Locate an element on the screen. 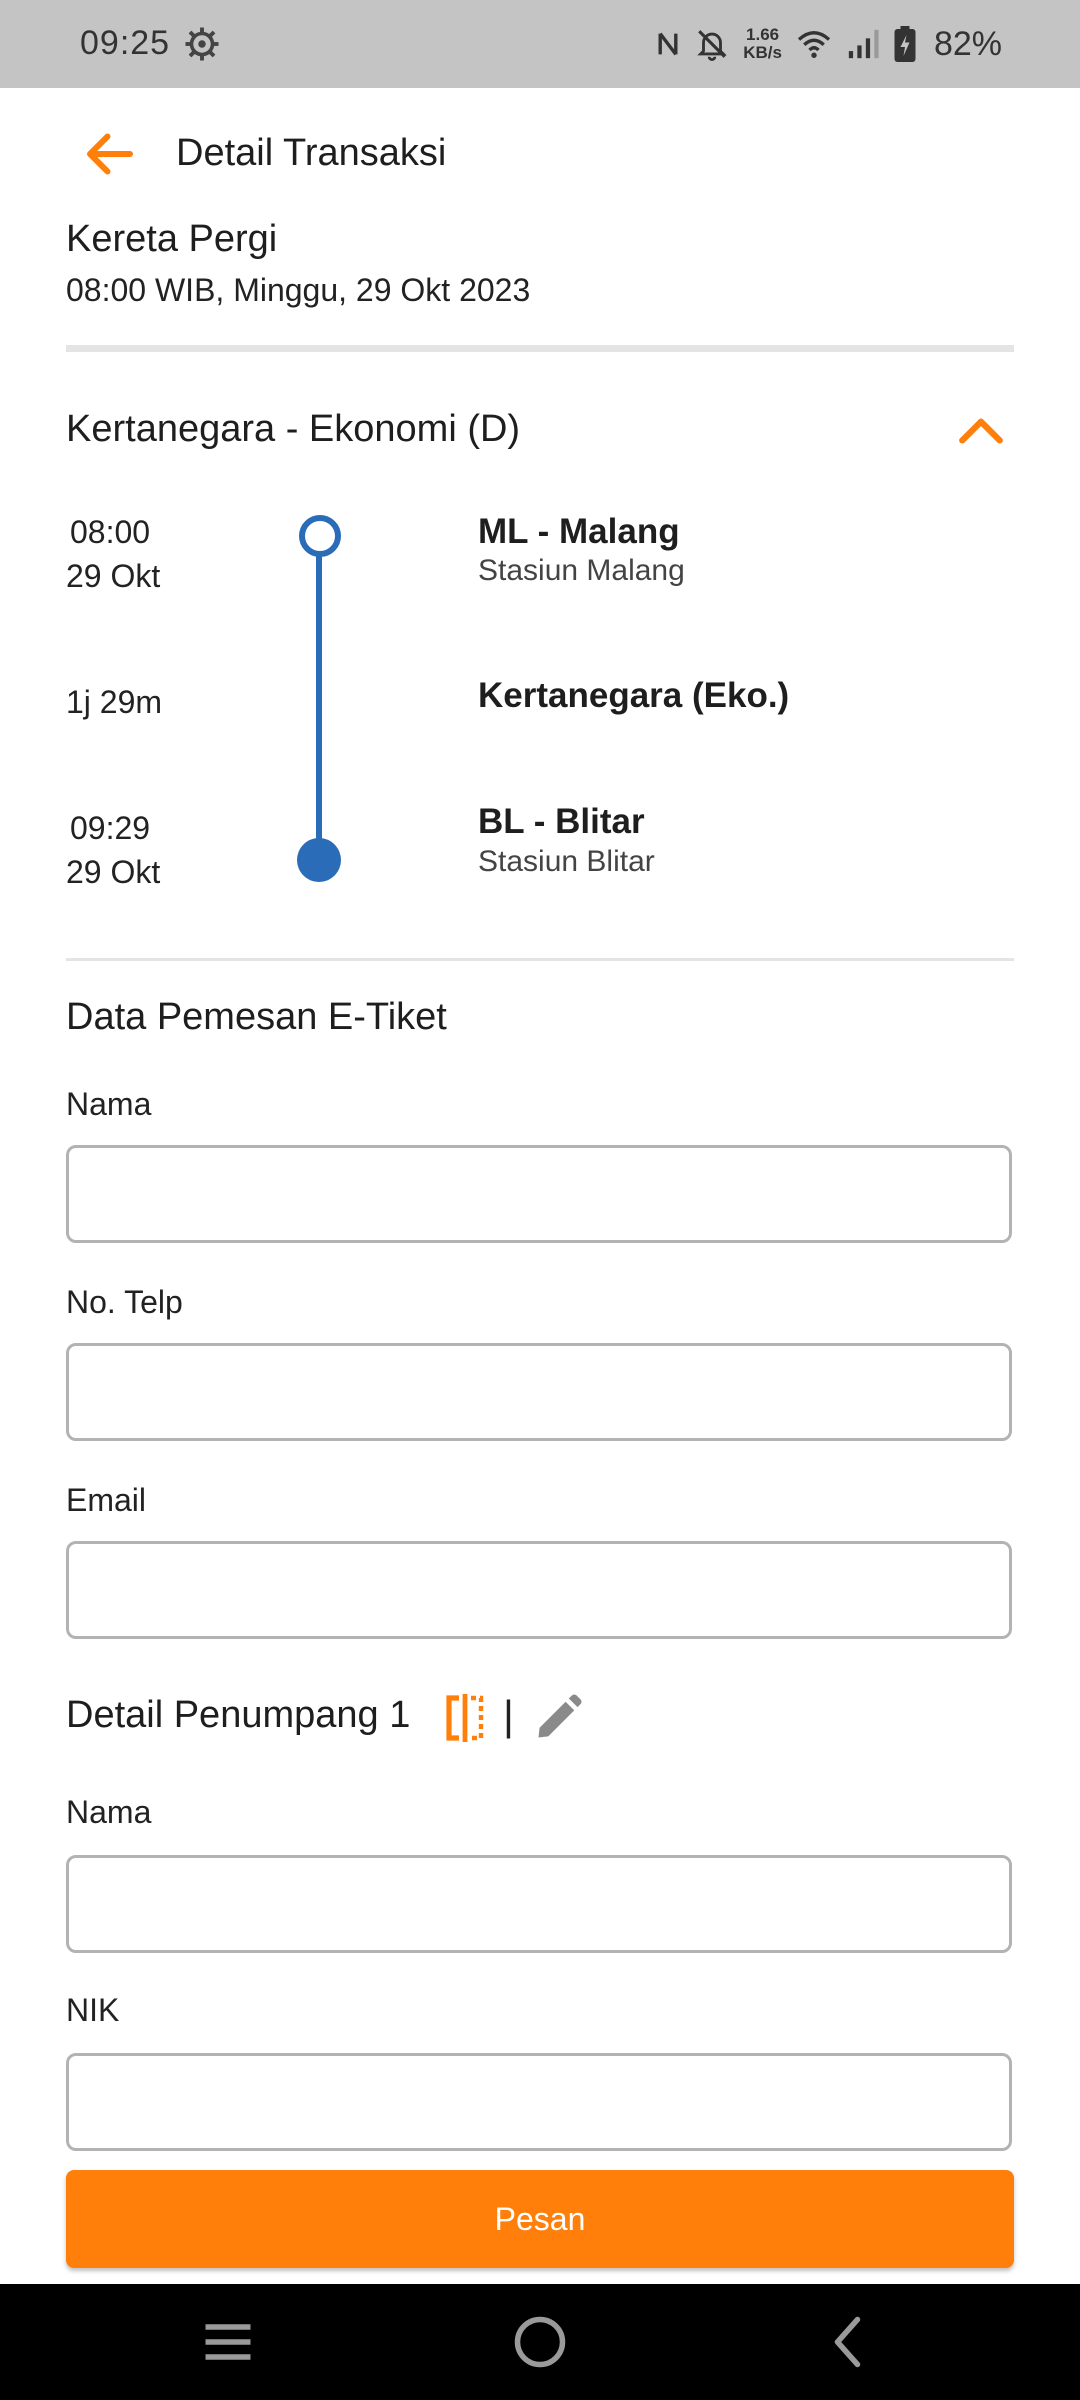 This screenshot has width=1080, height=2400. arrival-time: 09:29 is located at coordinates (110, 828).